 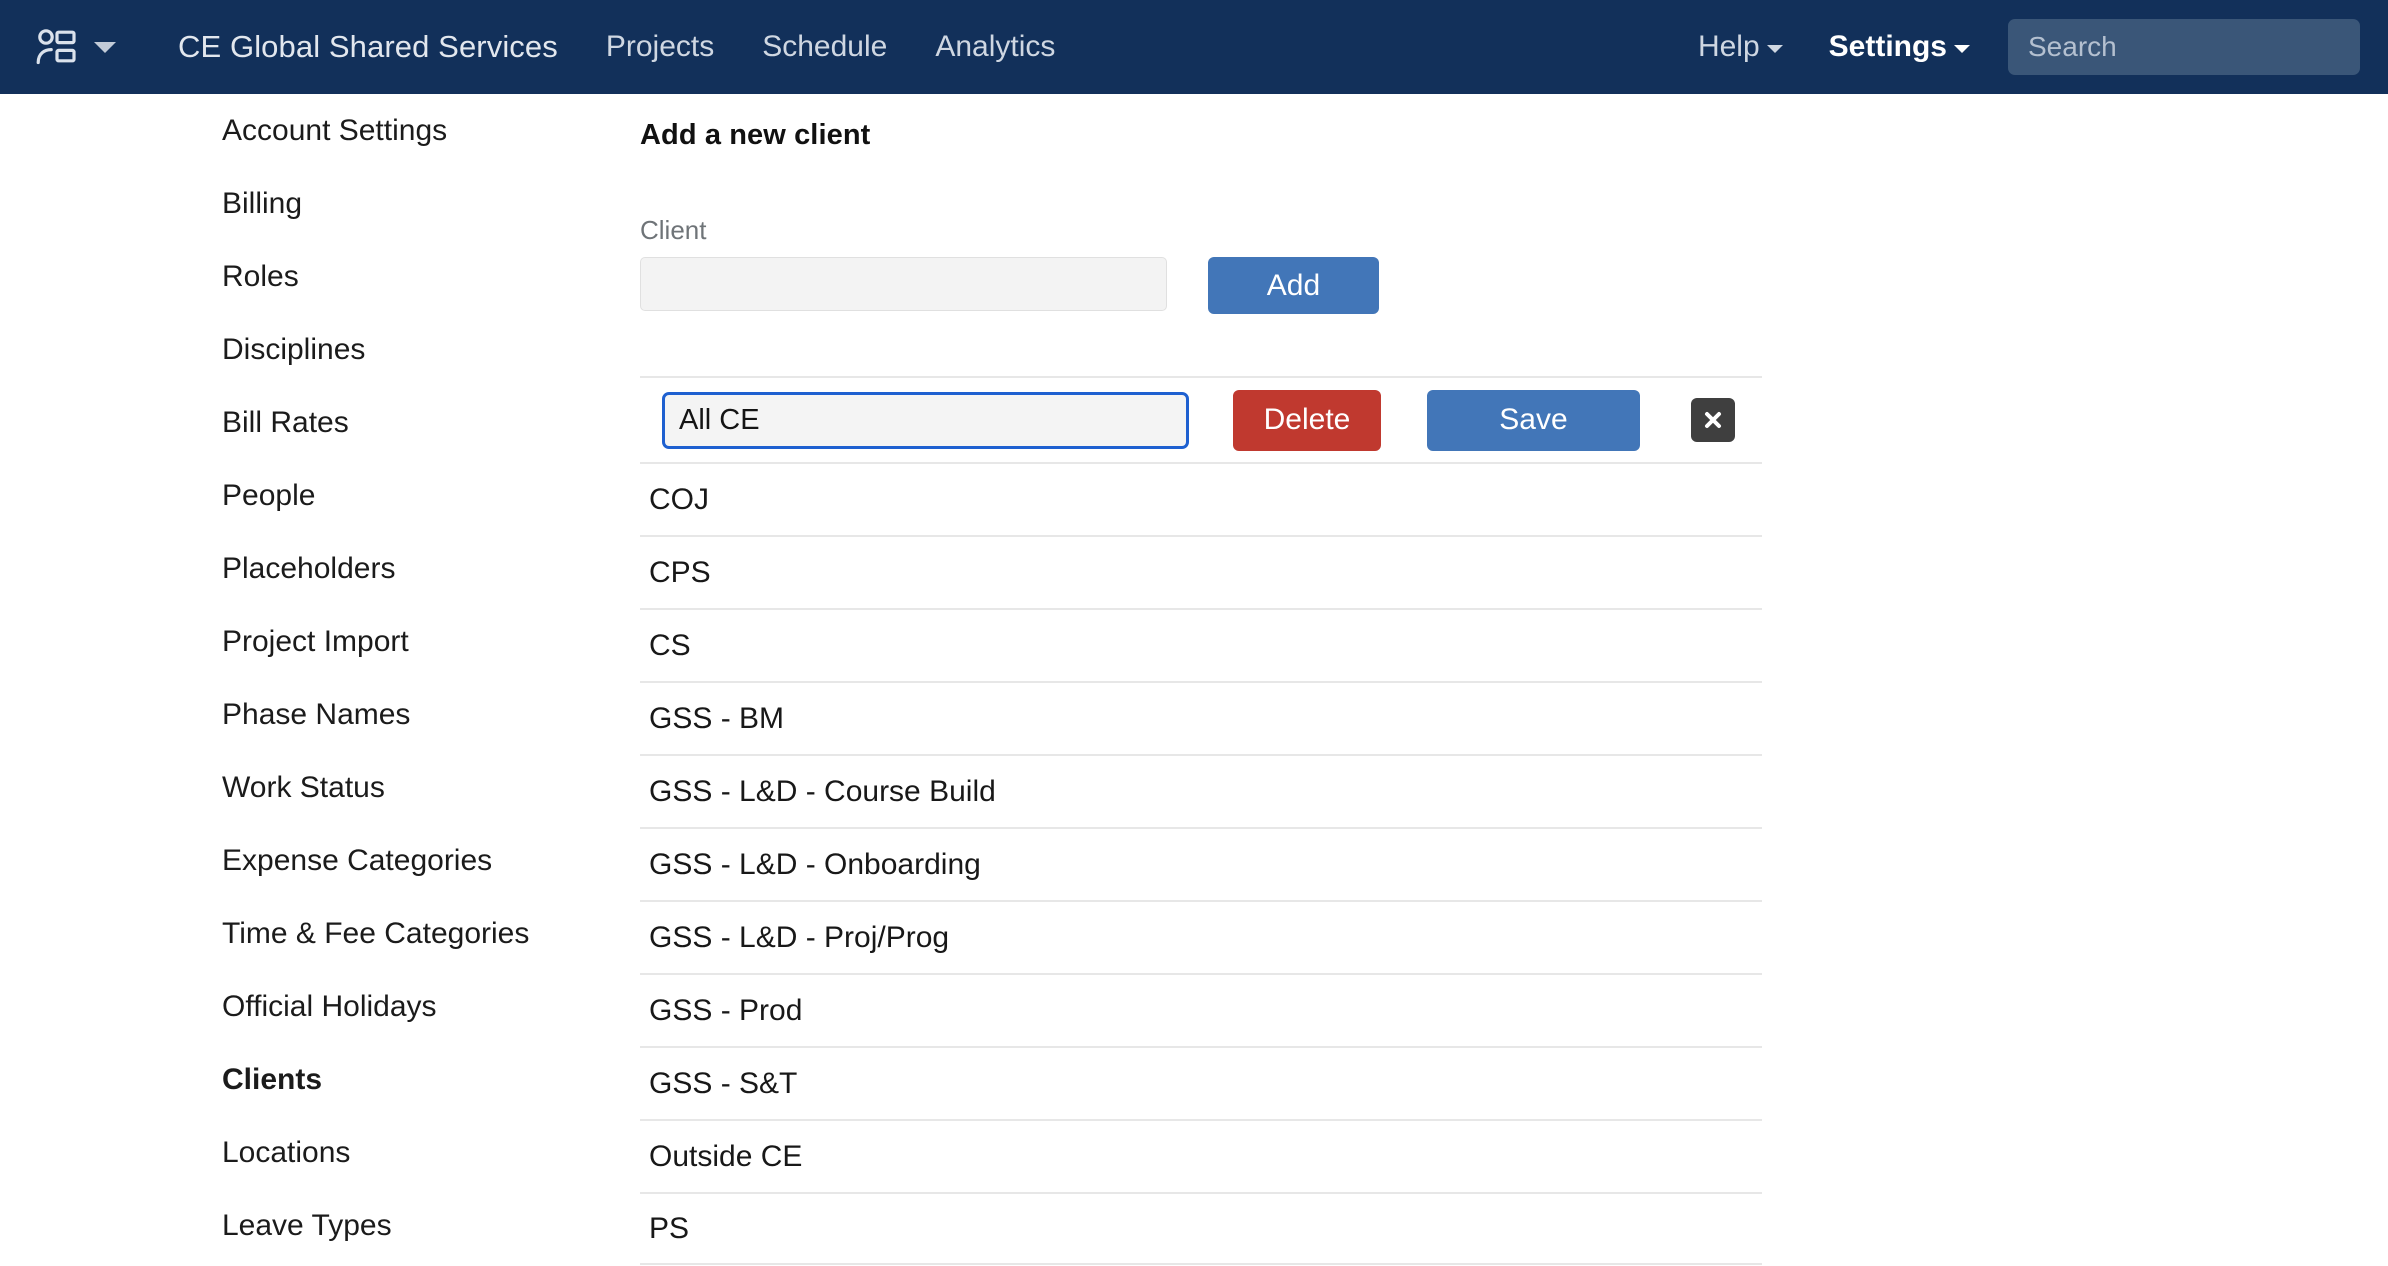 I want to click on sidebar-item-placeholders: Placeholders, so click(x=422, y=568).